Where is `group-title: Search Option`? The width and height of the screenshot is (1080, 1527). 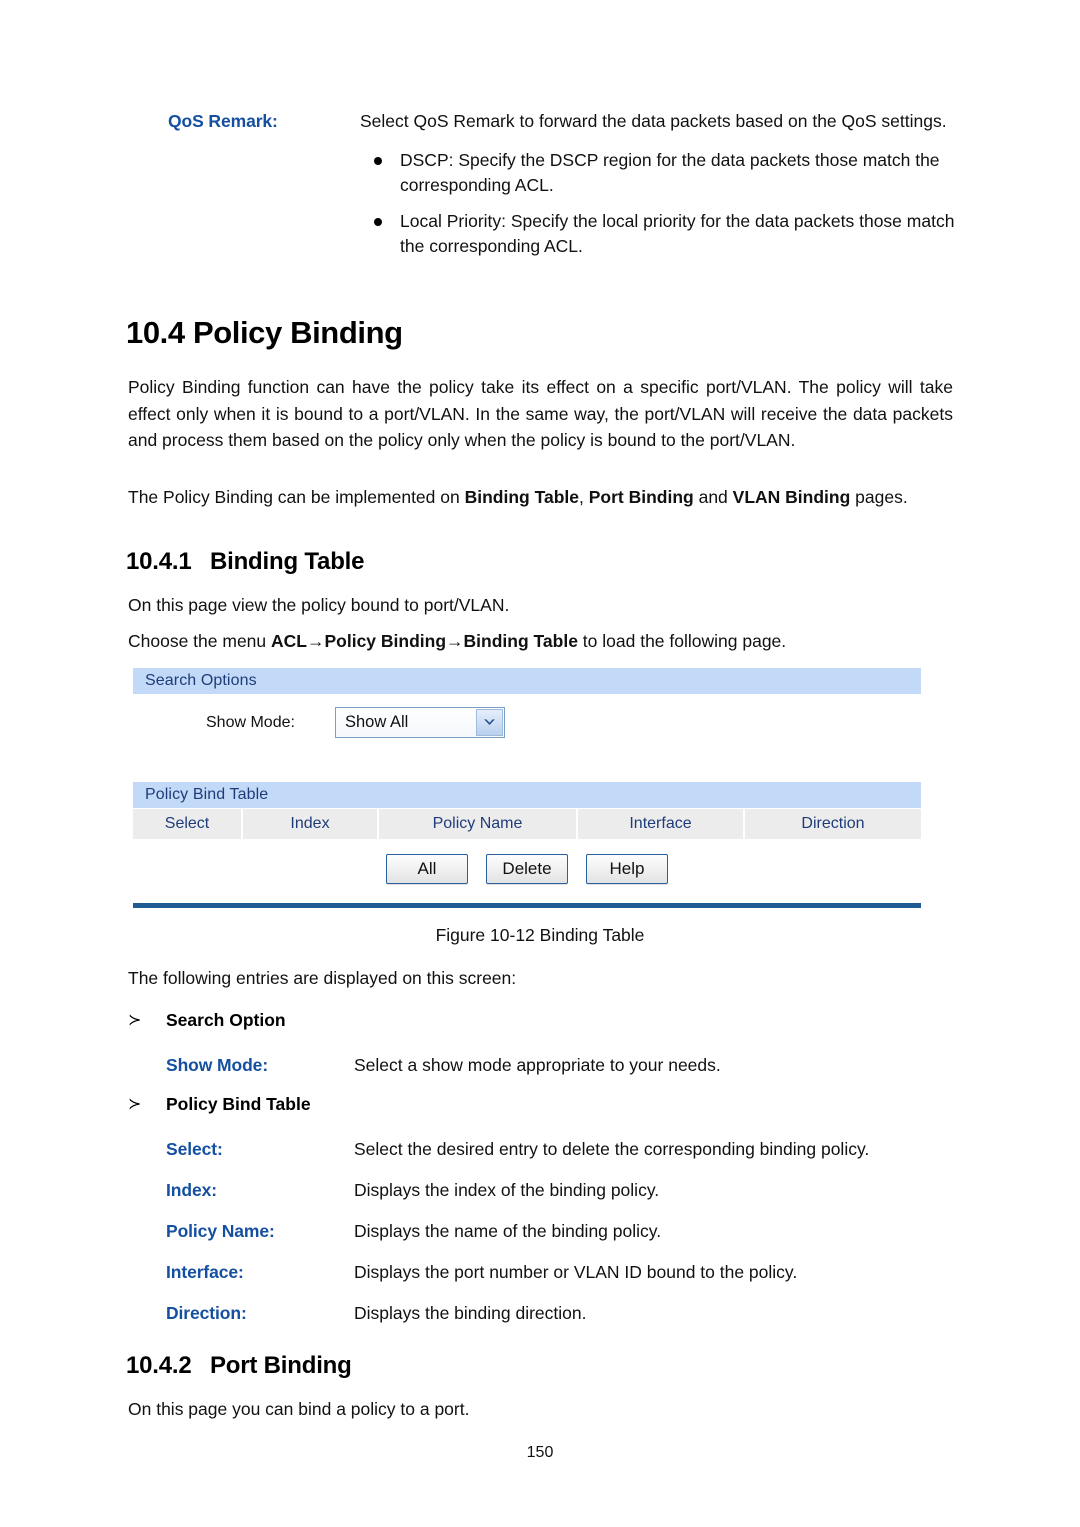
group-title: Search Option is located at coordinates (226, 1020).